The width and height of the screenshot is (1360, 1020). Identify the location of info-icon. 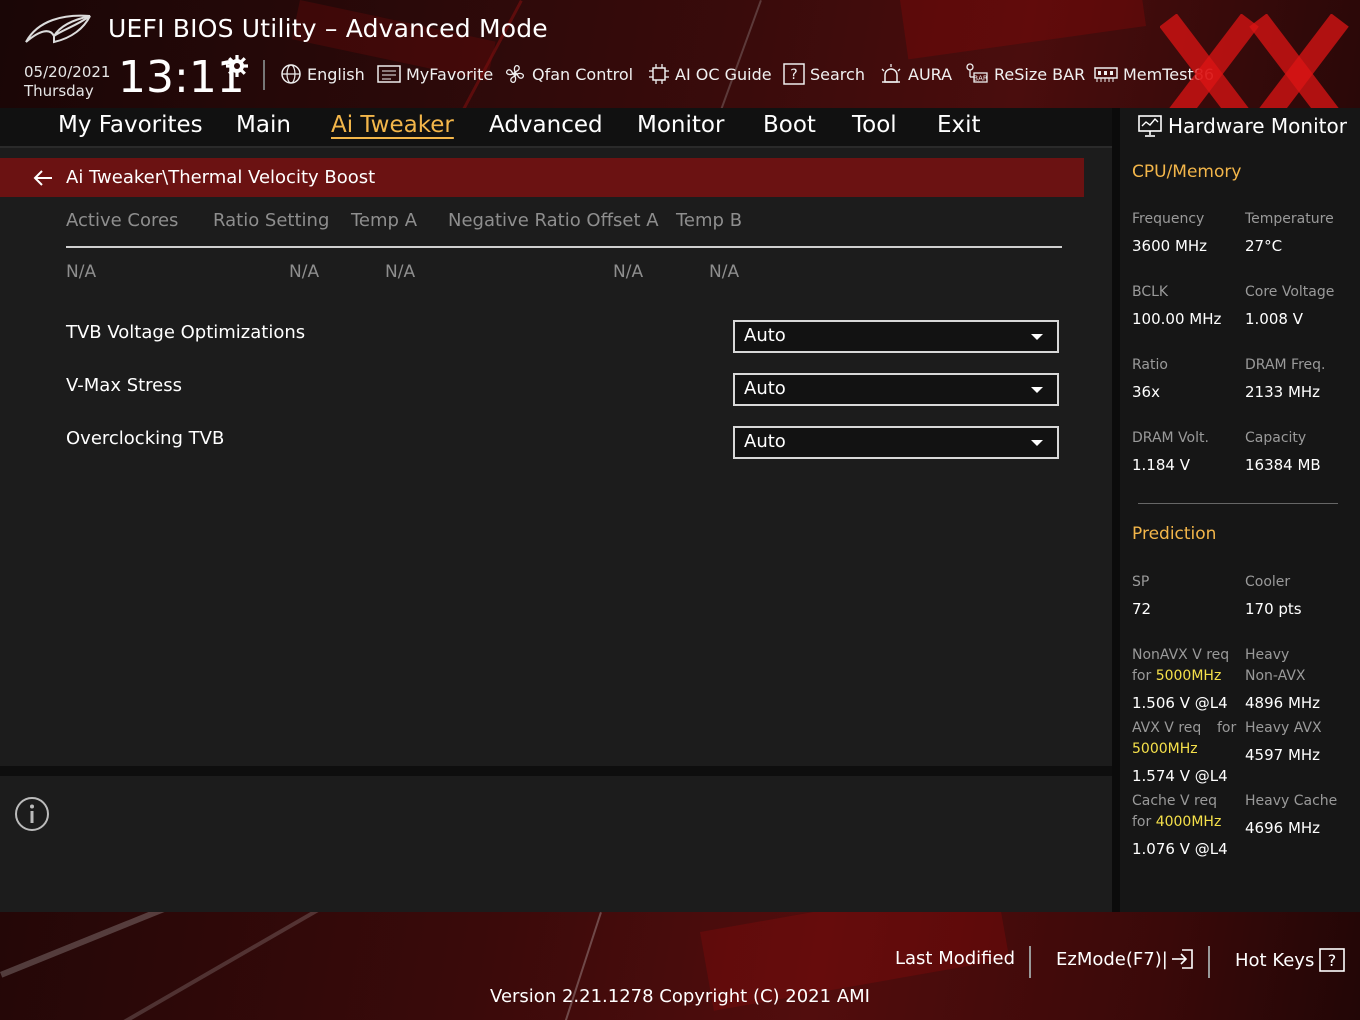
(32, 814).